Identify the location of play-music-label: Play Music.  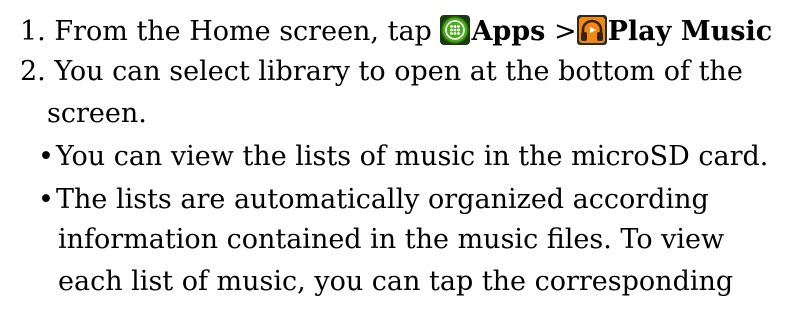
(690, 31).